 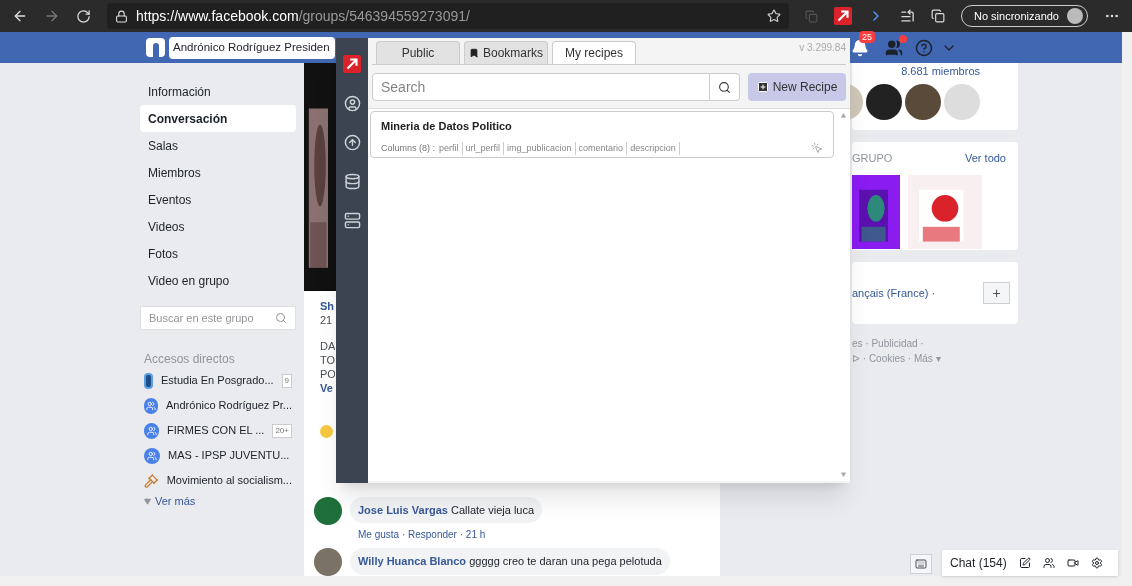 I want to click on comment-bubble: Jose Luis Vargas Callate vieja luca, so click(x=446, y=509).